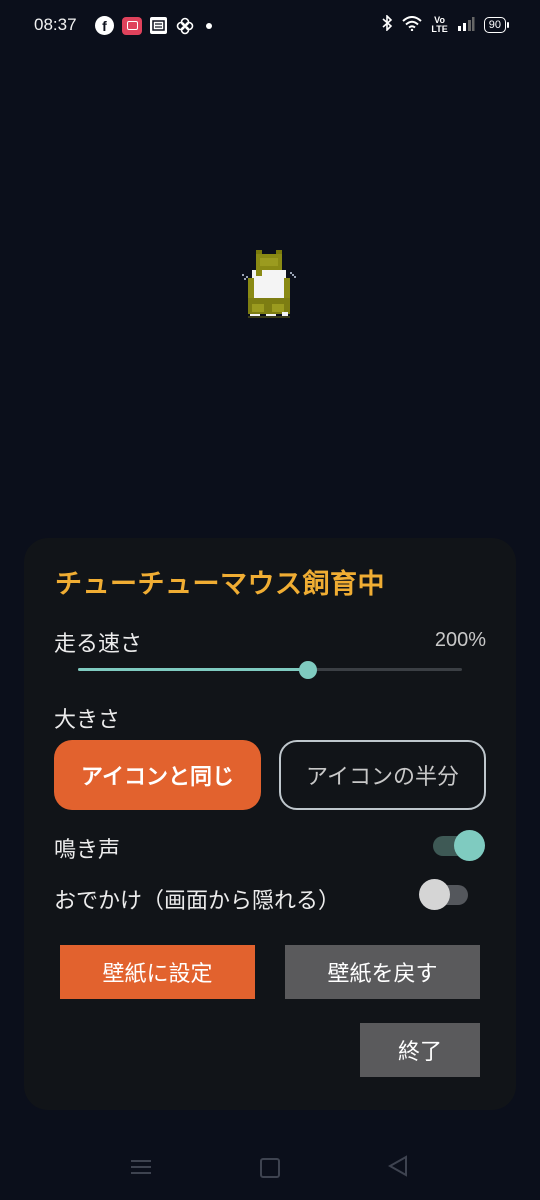  What do you see at coordinates (98, 644) in the screenshot?
I see `speed-label: 走る速さ` at bounding box center [98, 644].